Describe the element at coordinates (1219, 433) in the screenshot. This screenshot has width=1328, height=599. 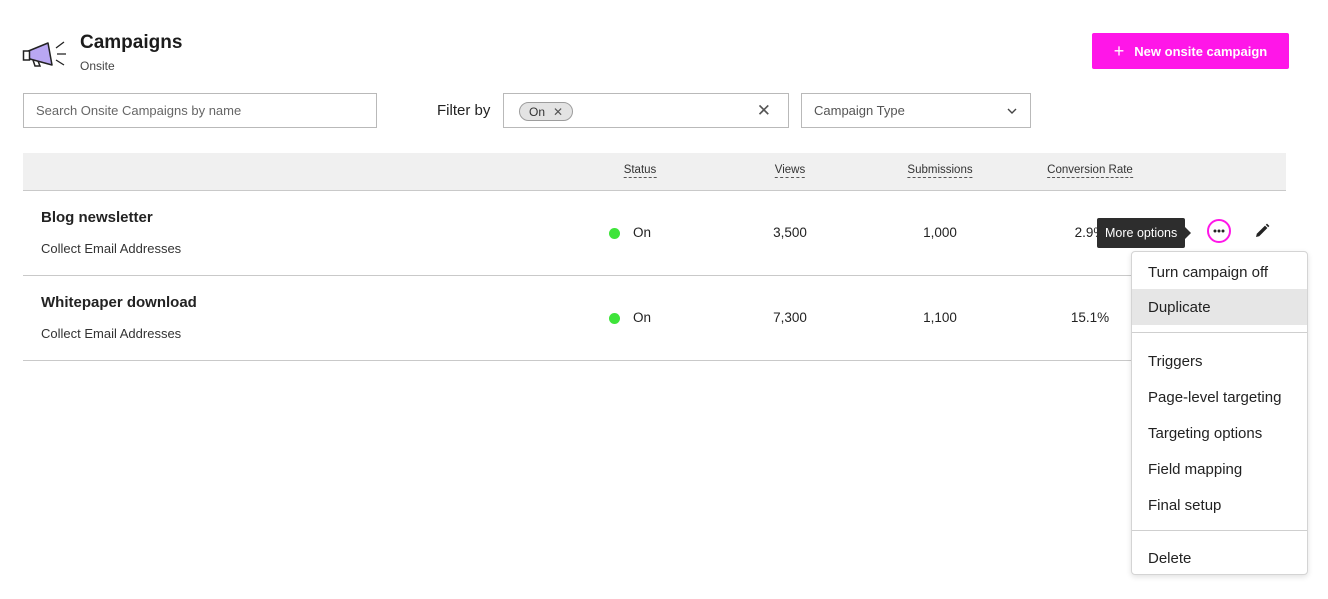
I see `menu-item-targeting-options: Targeting options` at that location.